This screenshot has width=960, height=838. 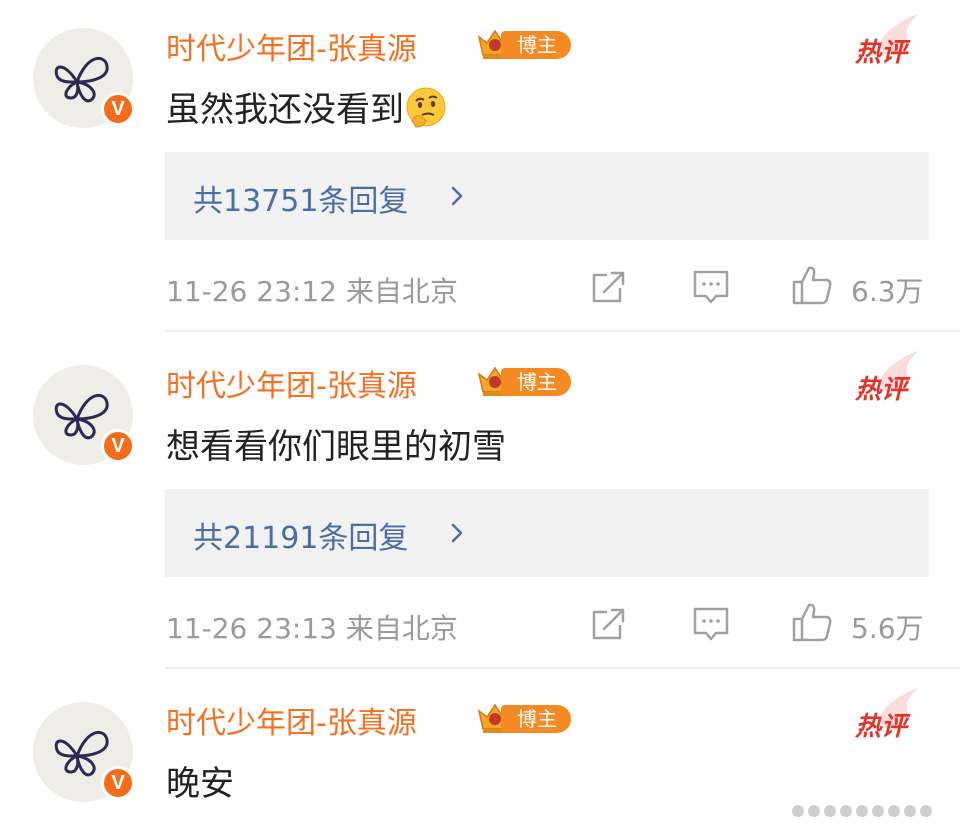 I want to click on thinking-face-emoji-icon, so click(x=426, y=107).